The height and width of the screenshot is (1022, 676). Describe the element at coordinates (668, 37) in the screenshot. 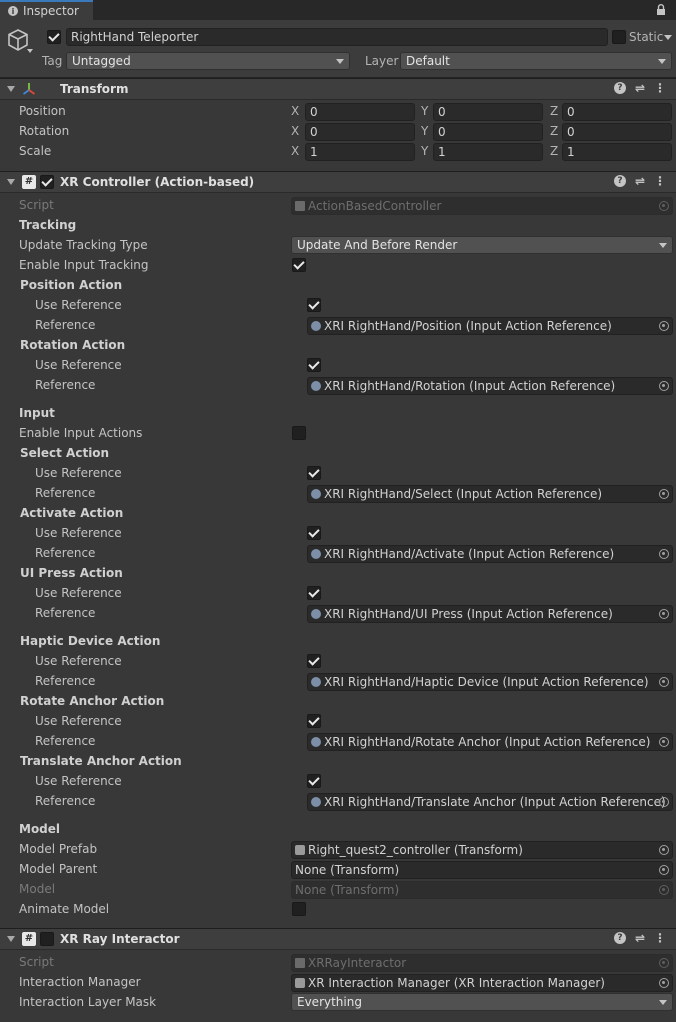

I see `static-dropdown-icon` at that location.